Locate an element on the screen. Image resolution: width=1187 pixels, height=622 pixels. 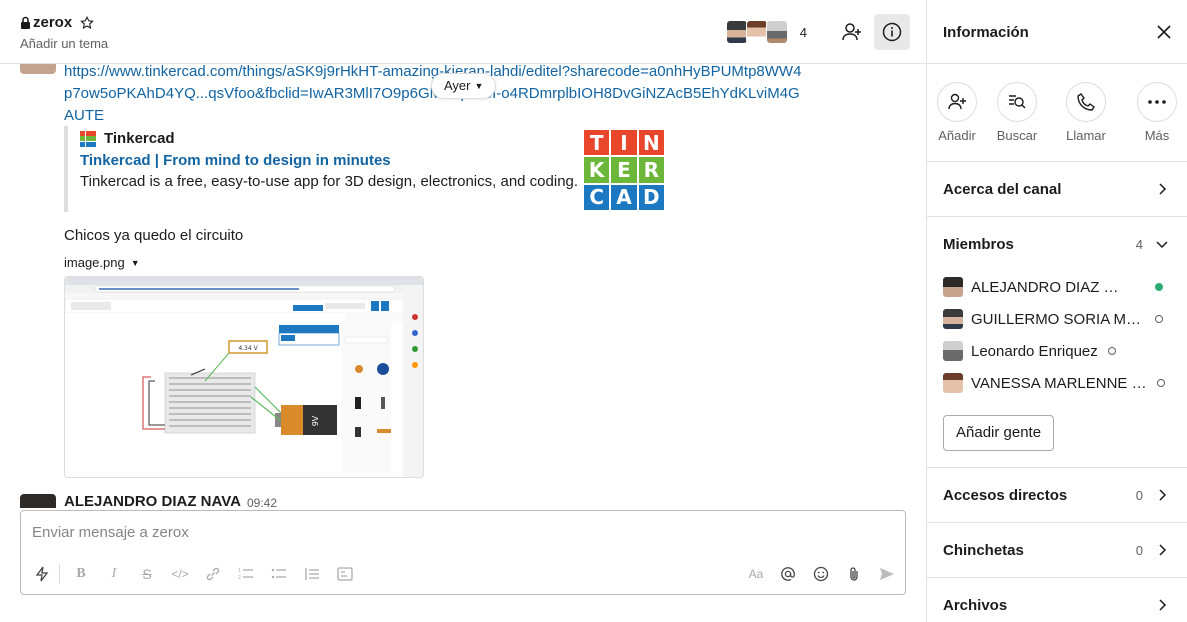
add-member-button is located at coordinates (852, 32).